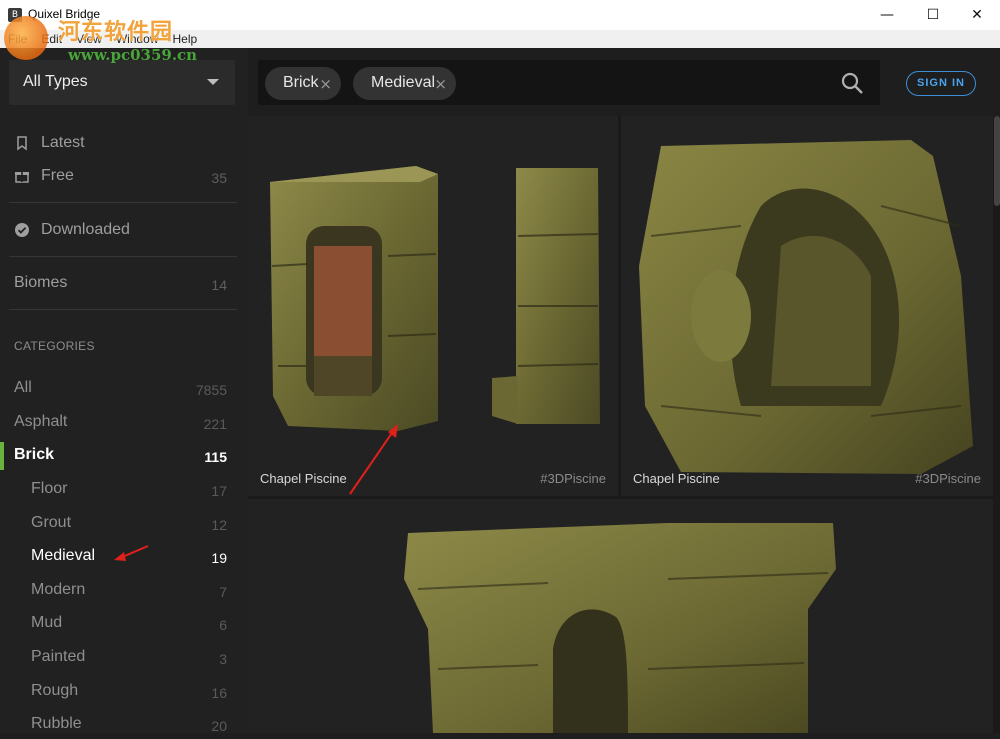 The width and height of the screenshot is (1000, 739). I want to click on menu-view: View, so click(89, 39).